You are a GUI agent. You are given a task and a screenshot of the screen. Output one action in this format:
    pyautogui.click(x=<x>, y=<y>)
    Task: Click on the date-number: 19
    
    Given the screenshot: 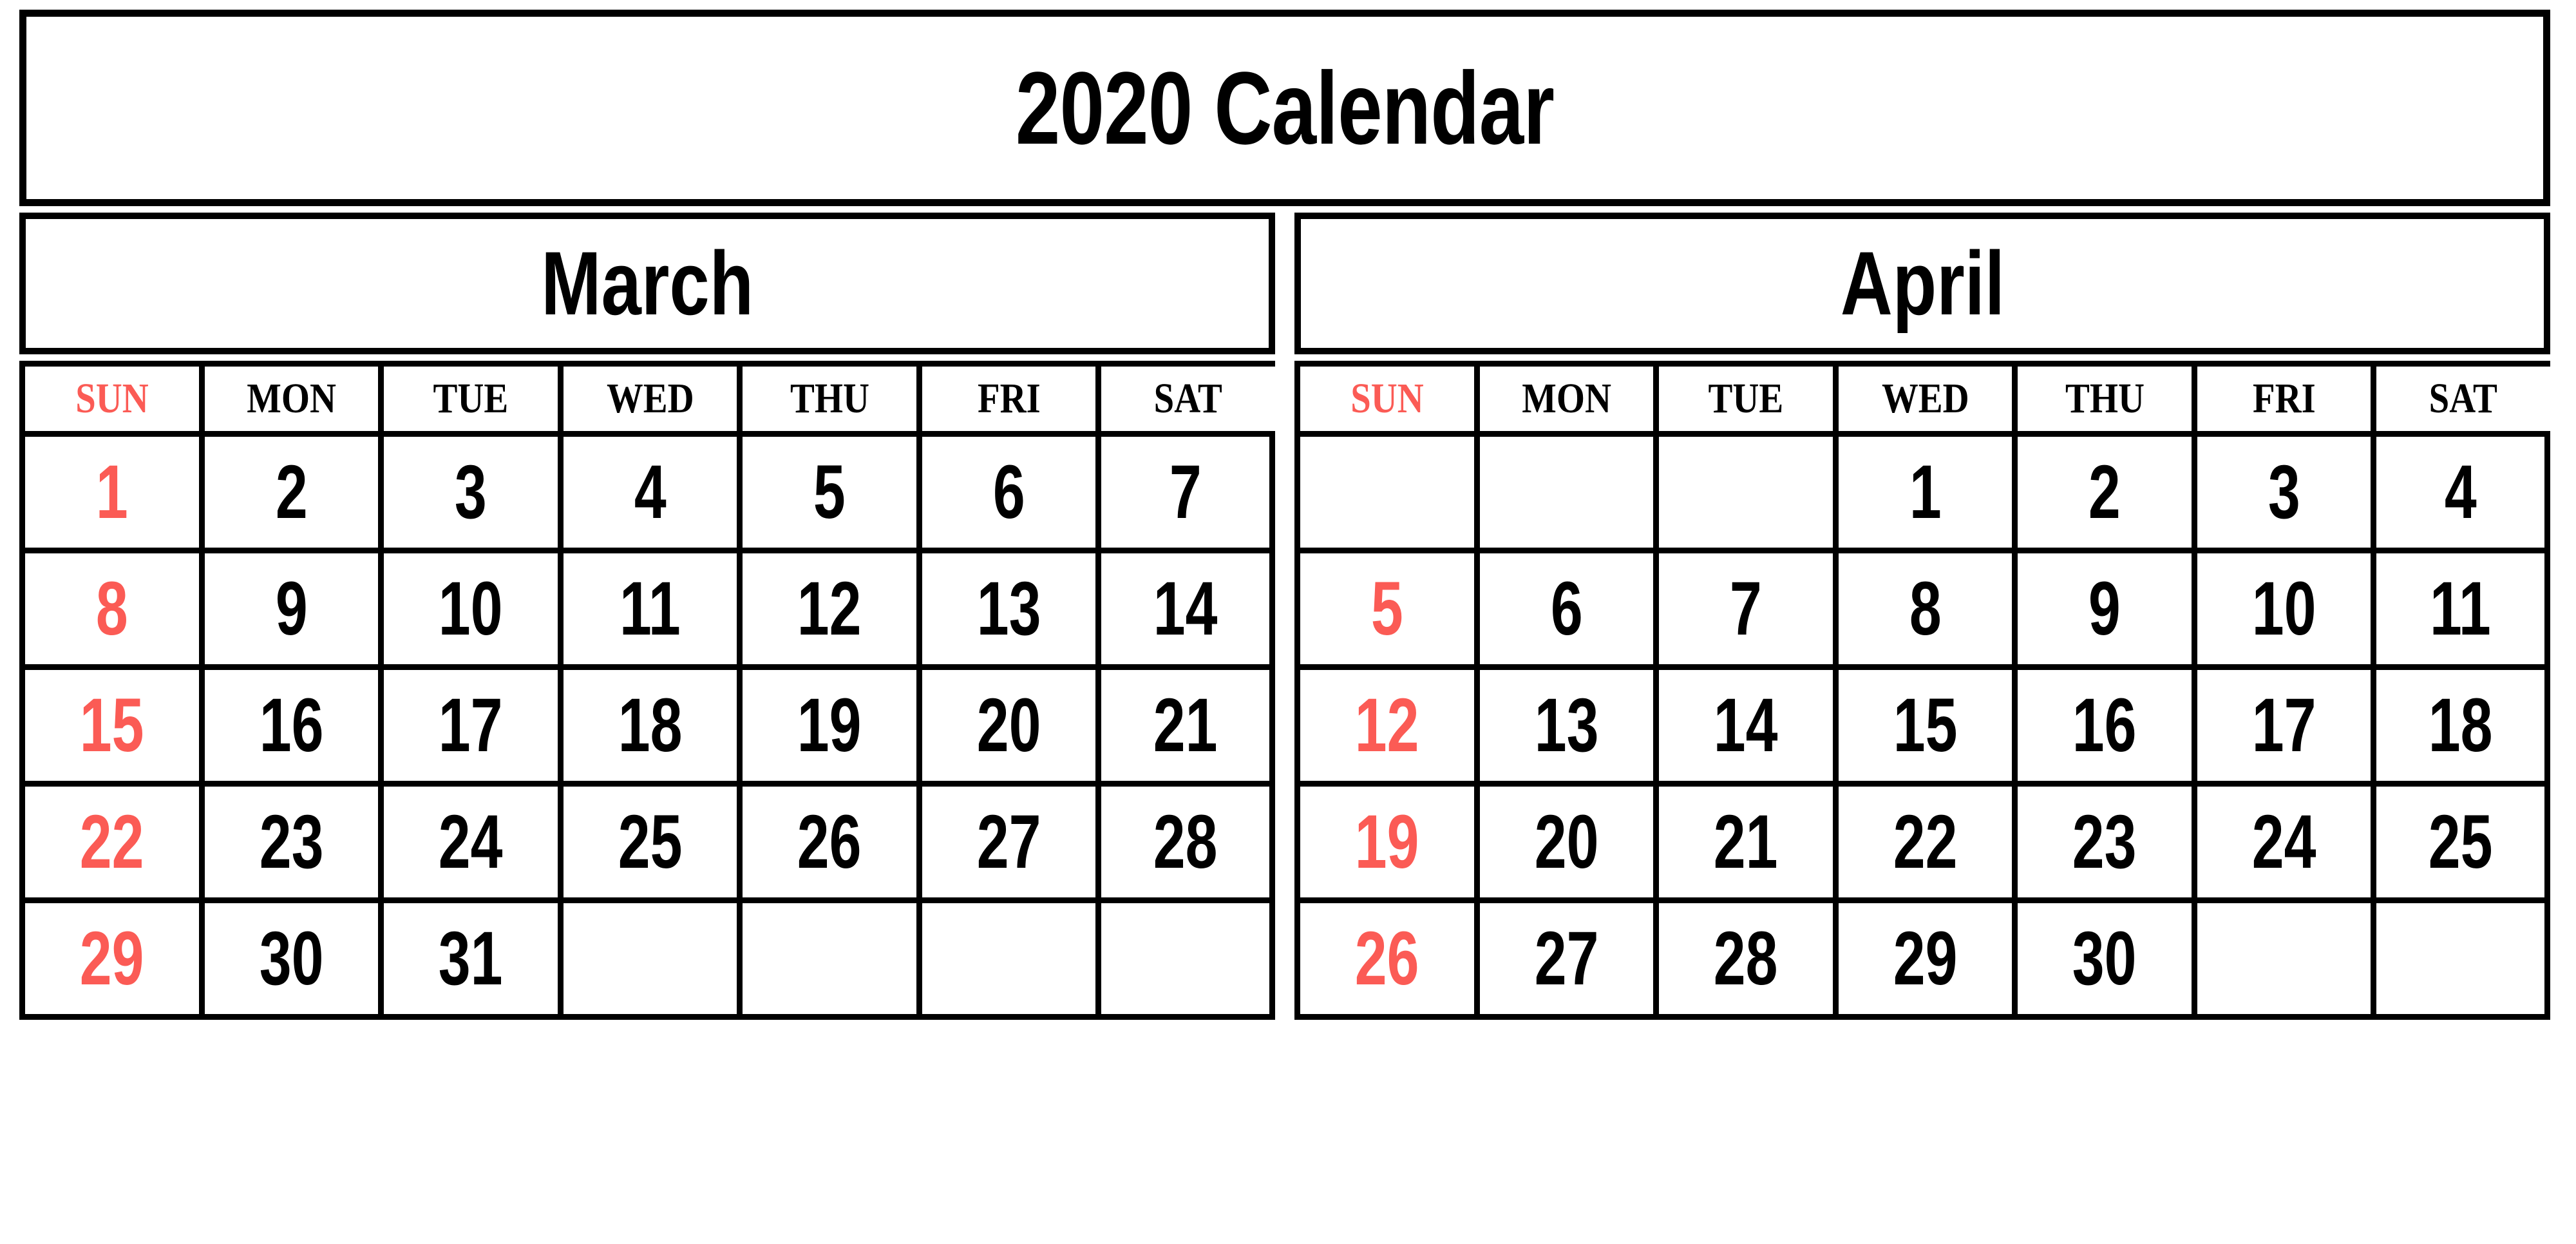 What is the action you would take?
    pyautogui.click(x=829, y=725)
    